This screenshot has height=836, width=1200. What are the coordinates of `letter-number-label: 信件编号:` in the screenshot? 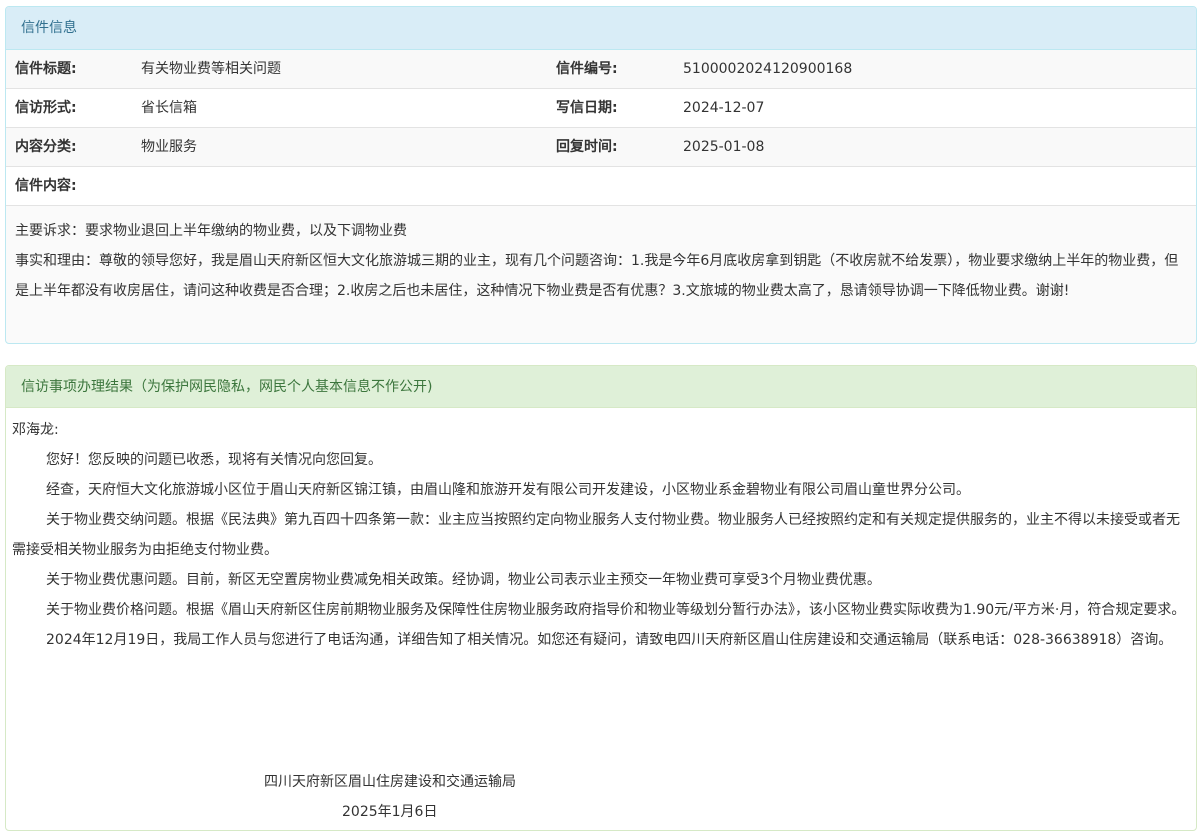 It's located at (587, 69).